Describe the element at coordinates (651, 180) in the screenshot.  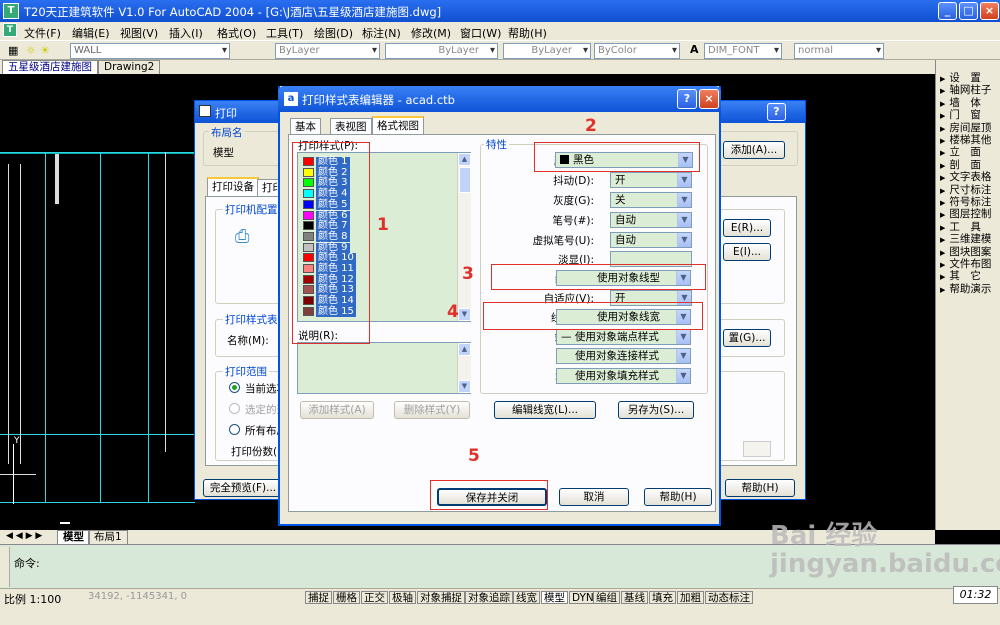
I see `property-combo: 开 ▼` at that location.